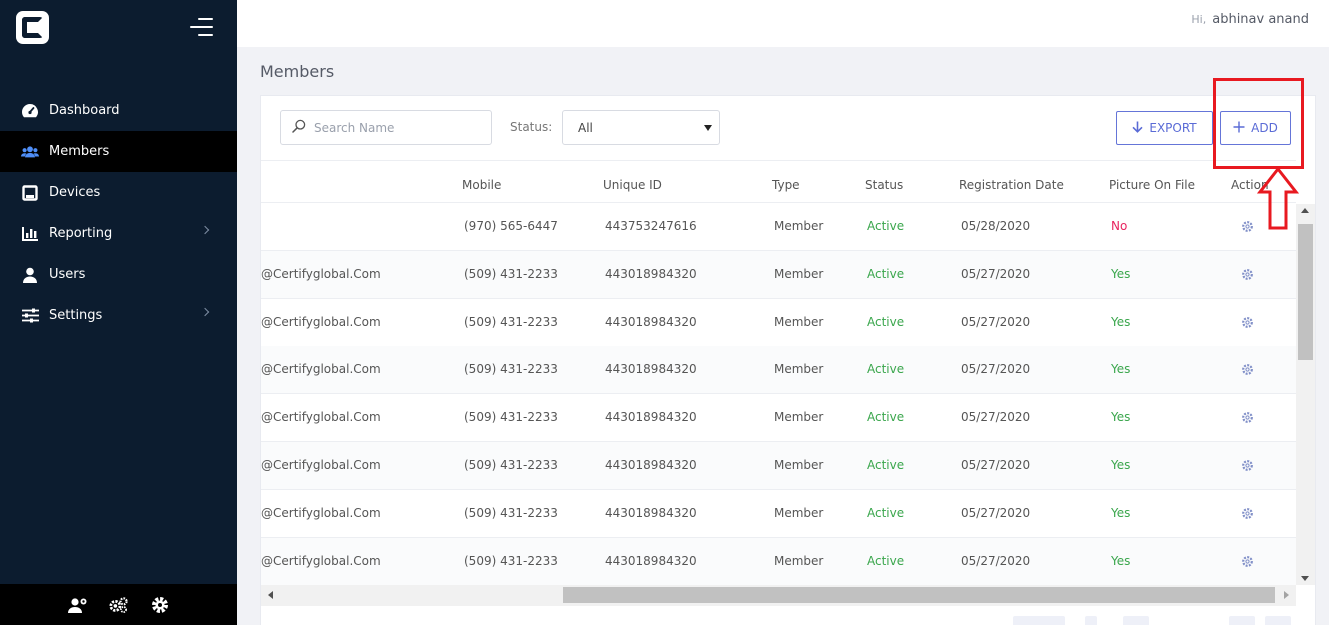 The height and width of the screenshot is (625, 1329). What do you see at coordinates (30, 234) in the screenshot?
I see `reporting-icon` at bounding box center [30, 234].